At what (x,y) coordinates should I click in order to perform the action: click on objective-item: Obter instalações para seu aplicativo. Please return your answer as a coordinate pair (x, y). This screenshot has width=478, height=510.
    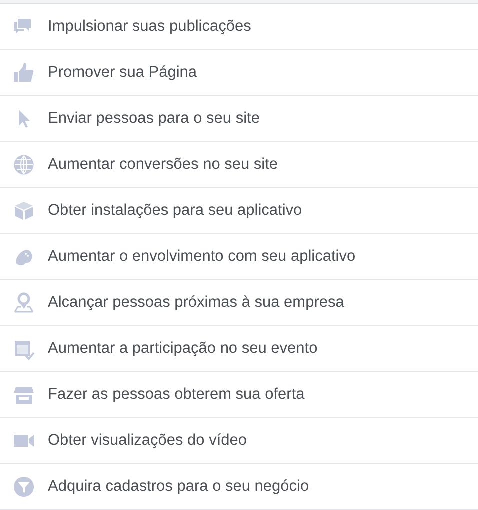
    Looking at the image, I should click on (239, 211).